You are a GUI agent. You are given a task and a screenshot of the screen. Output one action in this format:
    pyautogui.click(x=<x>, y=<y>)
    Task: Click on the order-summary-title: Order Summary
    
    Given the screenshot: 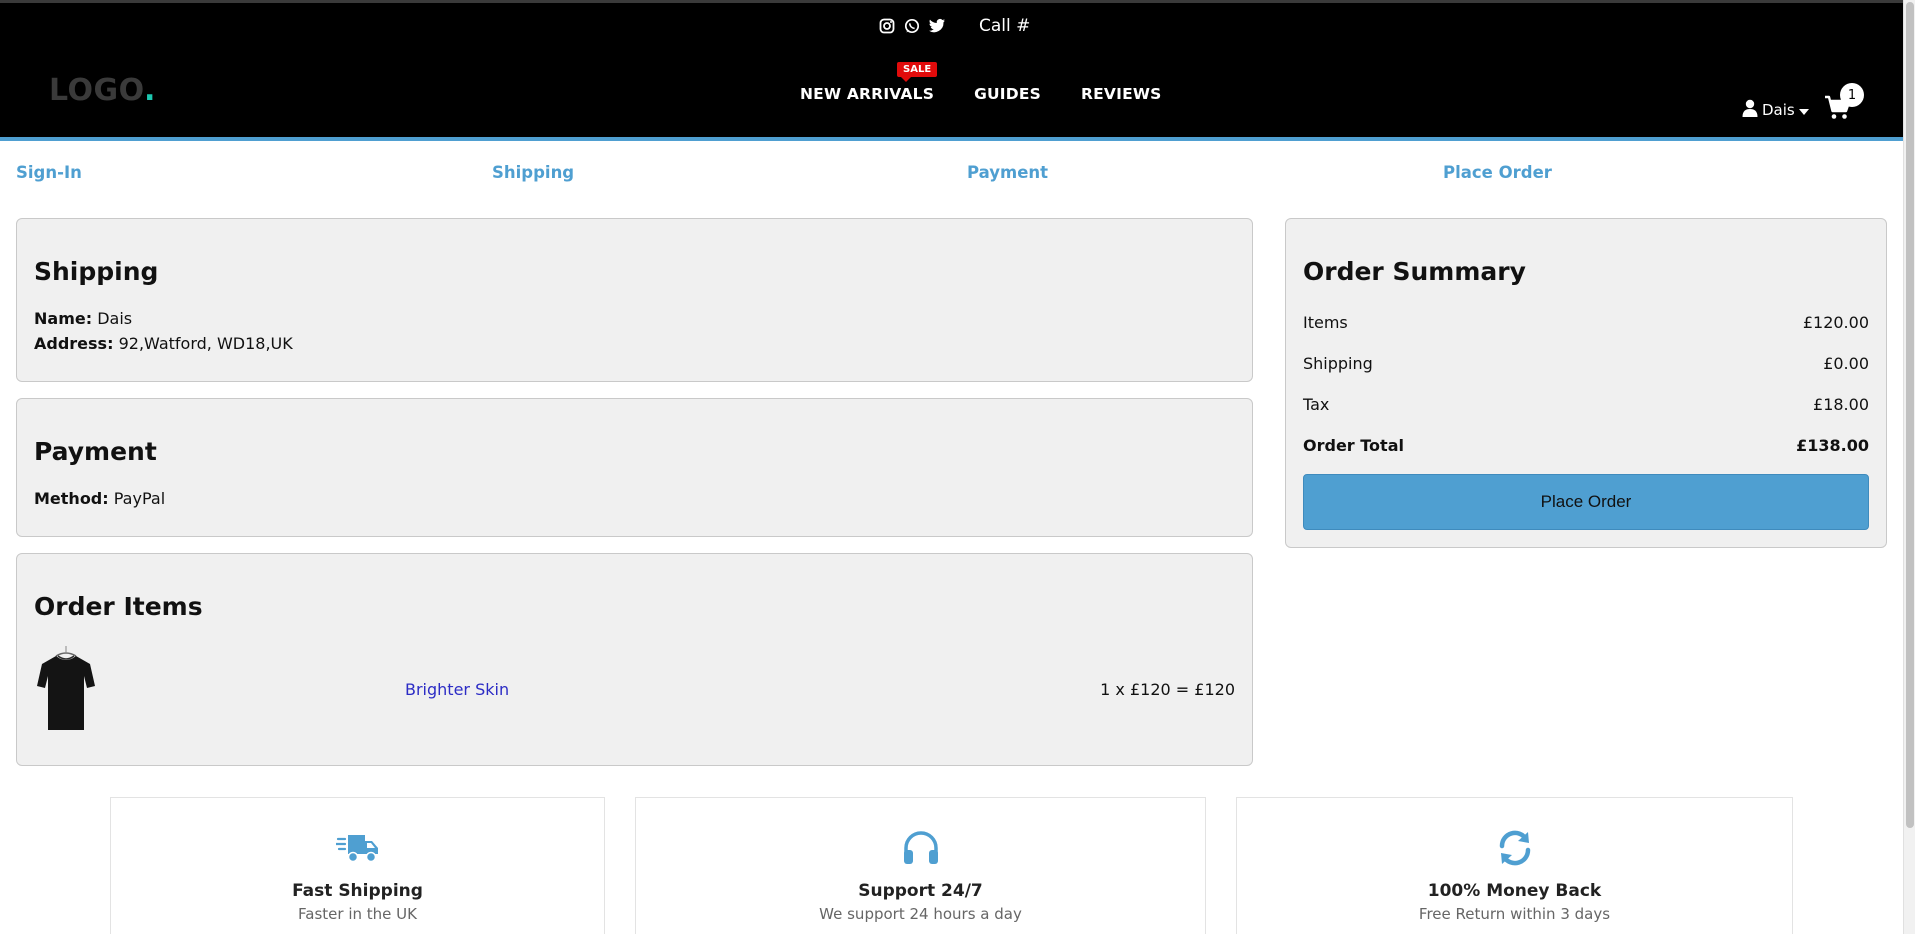 What is the action you would take?
    pyautogui.click(x=1414, y=271)
    